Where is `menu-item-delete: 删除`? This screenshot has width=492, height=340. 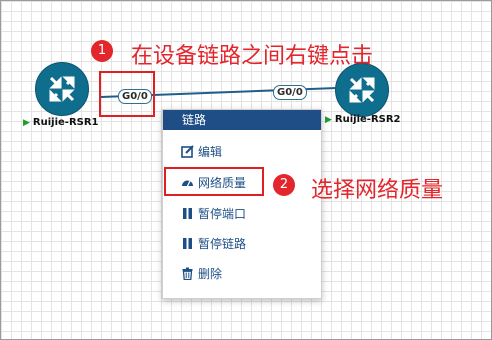 menu-item-delete: 删除 is located at coordinates (201, 274).